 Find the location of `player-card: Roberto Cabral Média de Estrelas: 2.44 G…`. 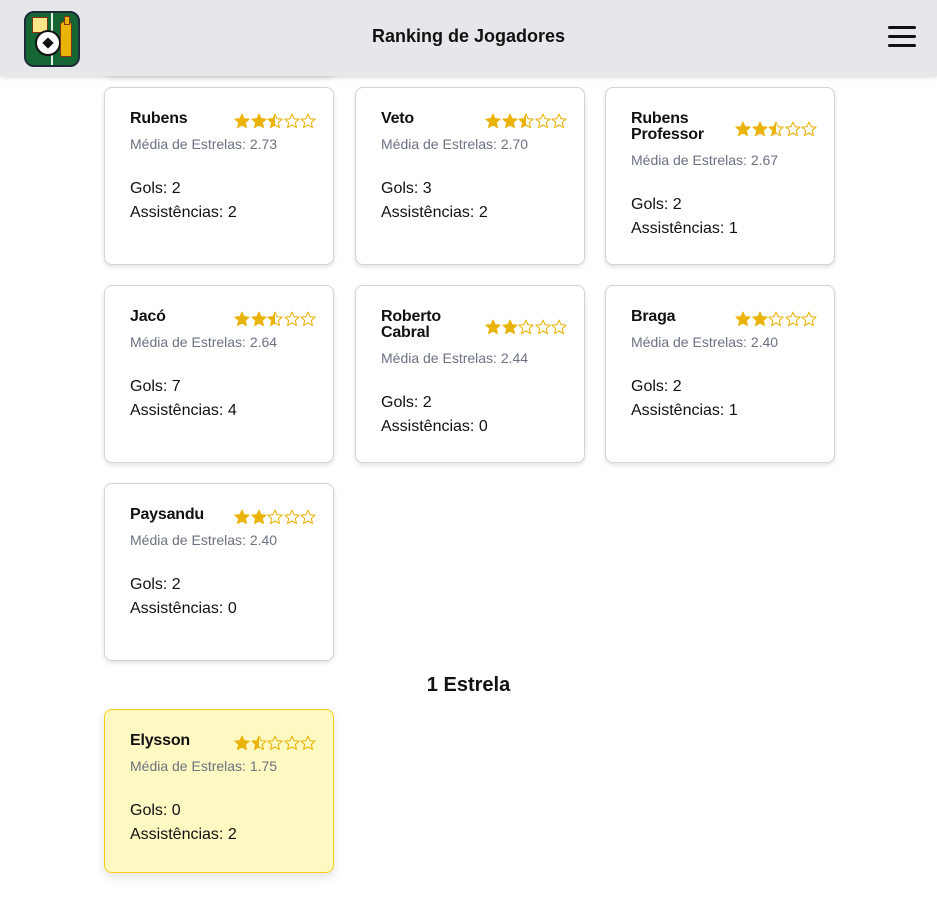

player-card: Roberto Cabral Média de Estrelas: 2.44 G… is located at coordinates (470, 374).